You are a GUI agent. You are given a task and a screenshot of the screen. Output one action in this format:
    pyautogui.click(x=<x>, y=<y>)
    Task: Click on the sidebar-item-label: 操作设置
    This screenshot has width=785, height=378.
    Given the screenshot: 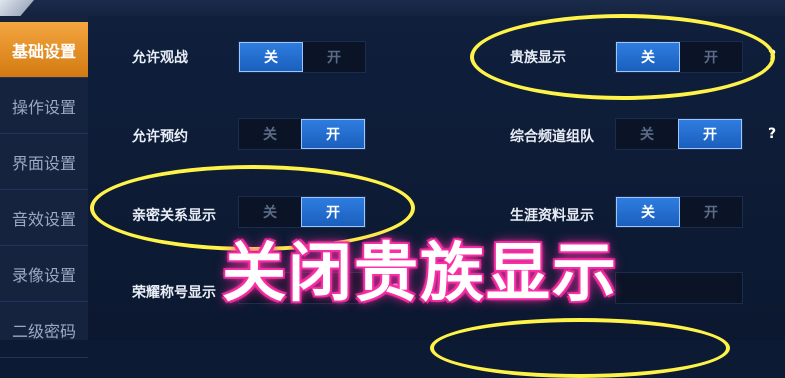 What is the action you would take?
    pyautogui.click(x=43, y=107)
    